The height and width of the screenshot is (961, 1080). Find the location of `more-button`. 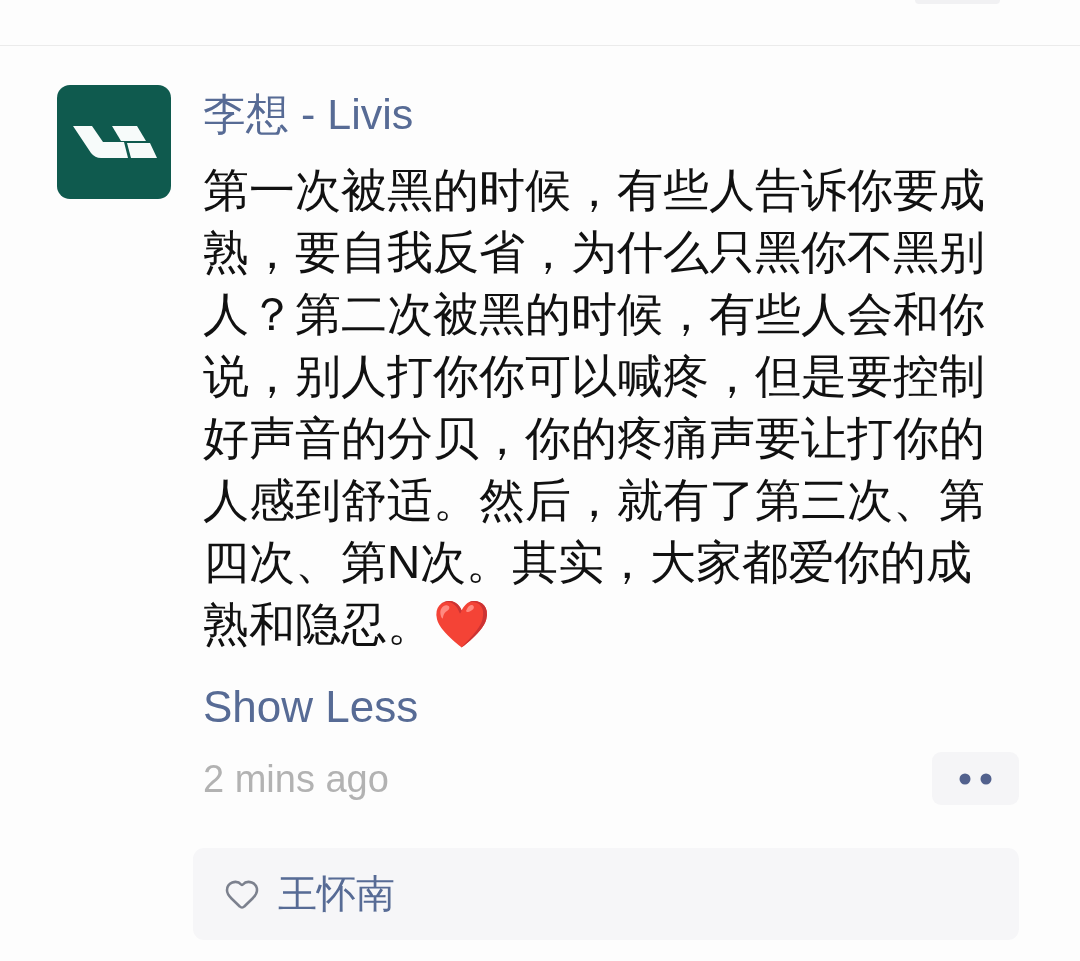

more-button is located at coordinates (975, 778).